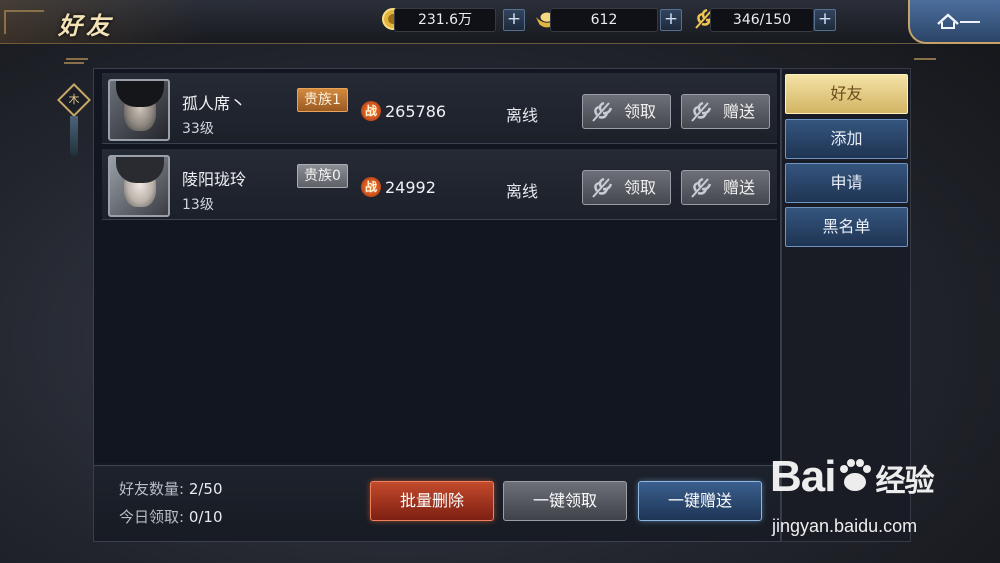  I want to click on watermark-logo: Bai 经验, so click(852, 477).